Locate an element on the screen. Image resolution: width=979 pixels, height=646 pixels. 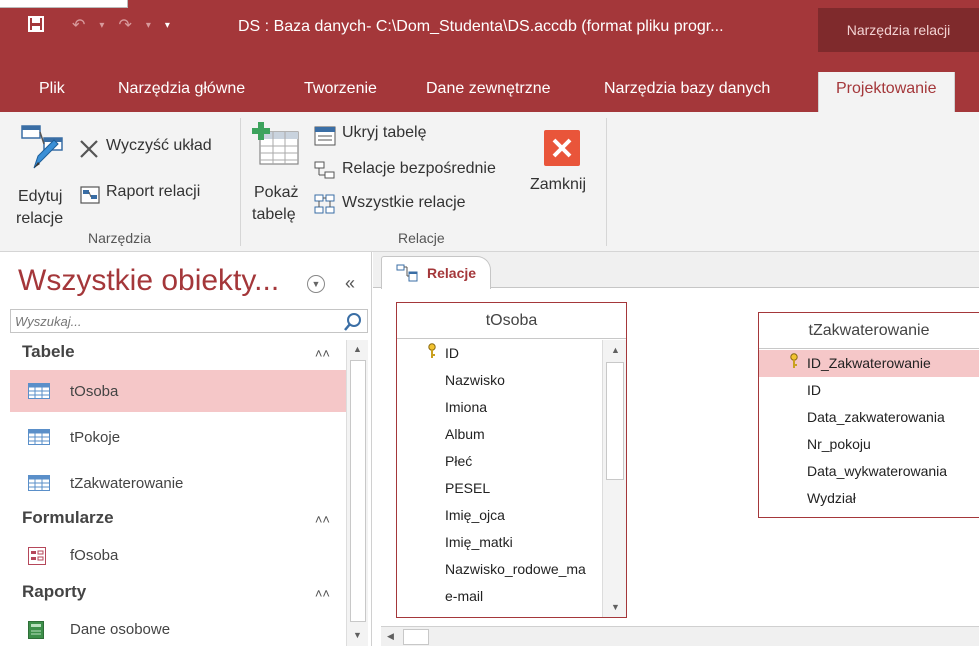
direct-relations-button: Relacje bezpośrednie is located at coordinates (422, 170).